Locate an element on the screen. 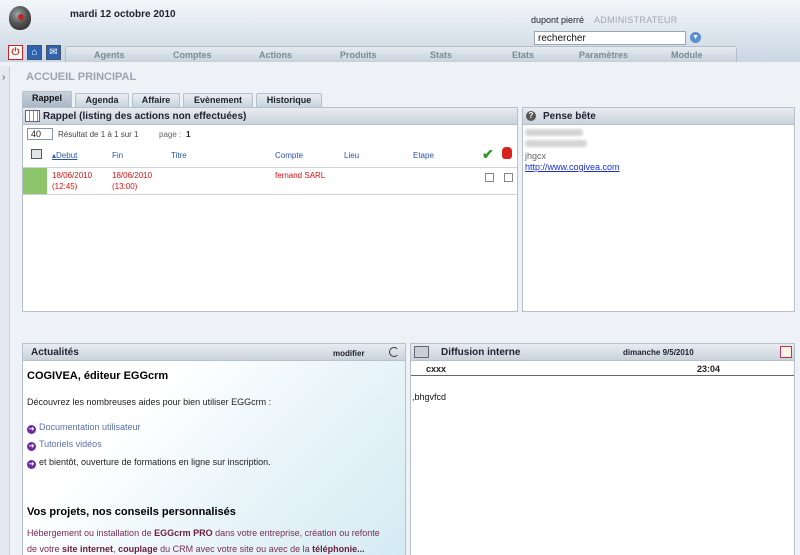 The width and height of the screenshot is (800, 555). nav-agents: Agents is located at coordinates (109, 55).